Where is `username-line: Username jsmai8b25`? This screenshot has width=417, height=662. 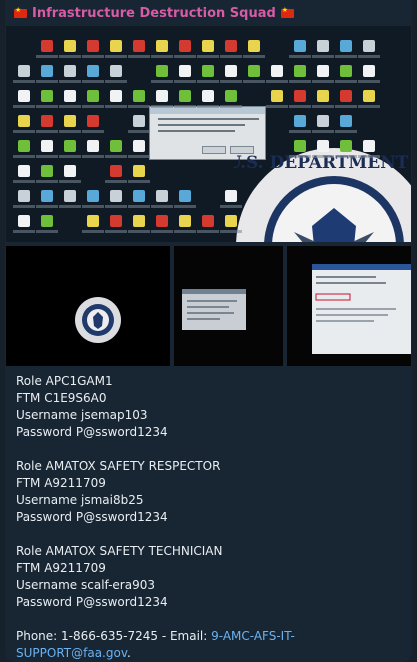
username-line: Username jsmai8b25 is located at coordinates (80, 500).